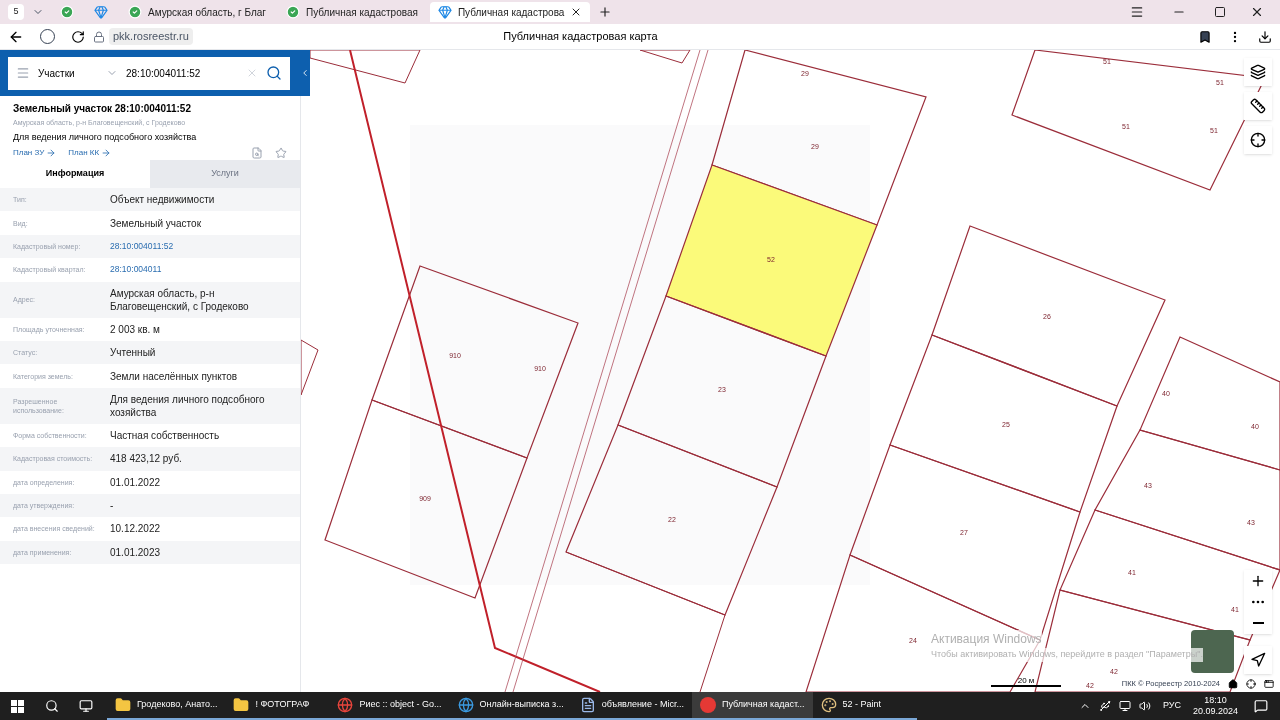 This screenshot has height=720, width=1280. What do you see at coordinates (1261, 706) in the screenshot?
I see `notifications-icon` at bounding box center [1261, 706].